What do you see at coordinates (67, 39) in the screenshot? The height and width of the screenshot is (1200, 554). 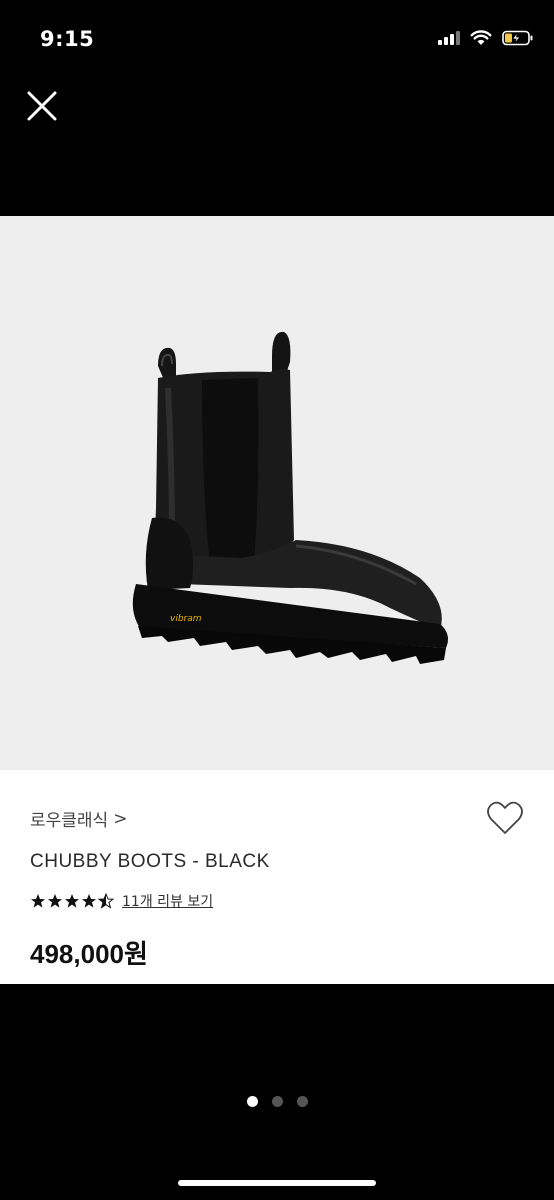 I see `status-time: 9:15` at bounding box center [67, 39].